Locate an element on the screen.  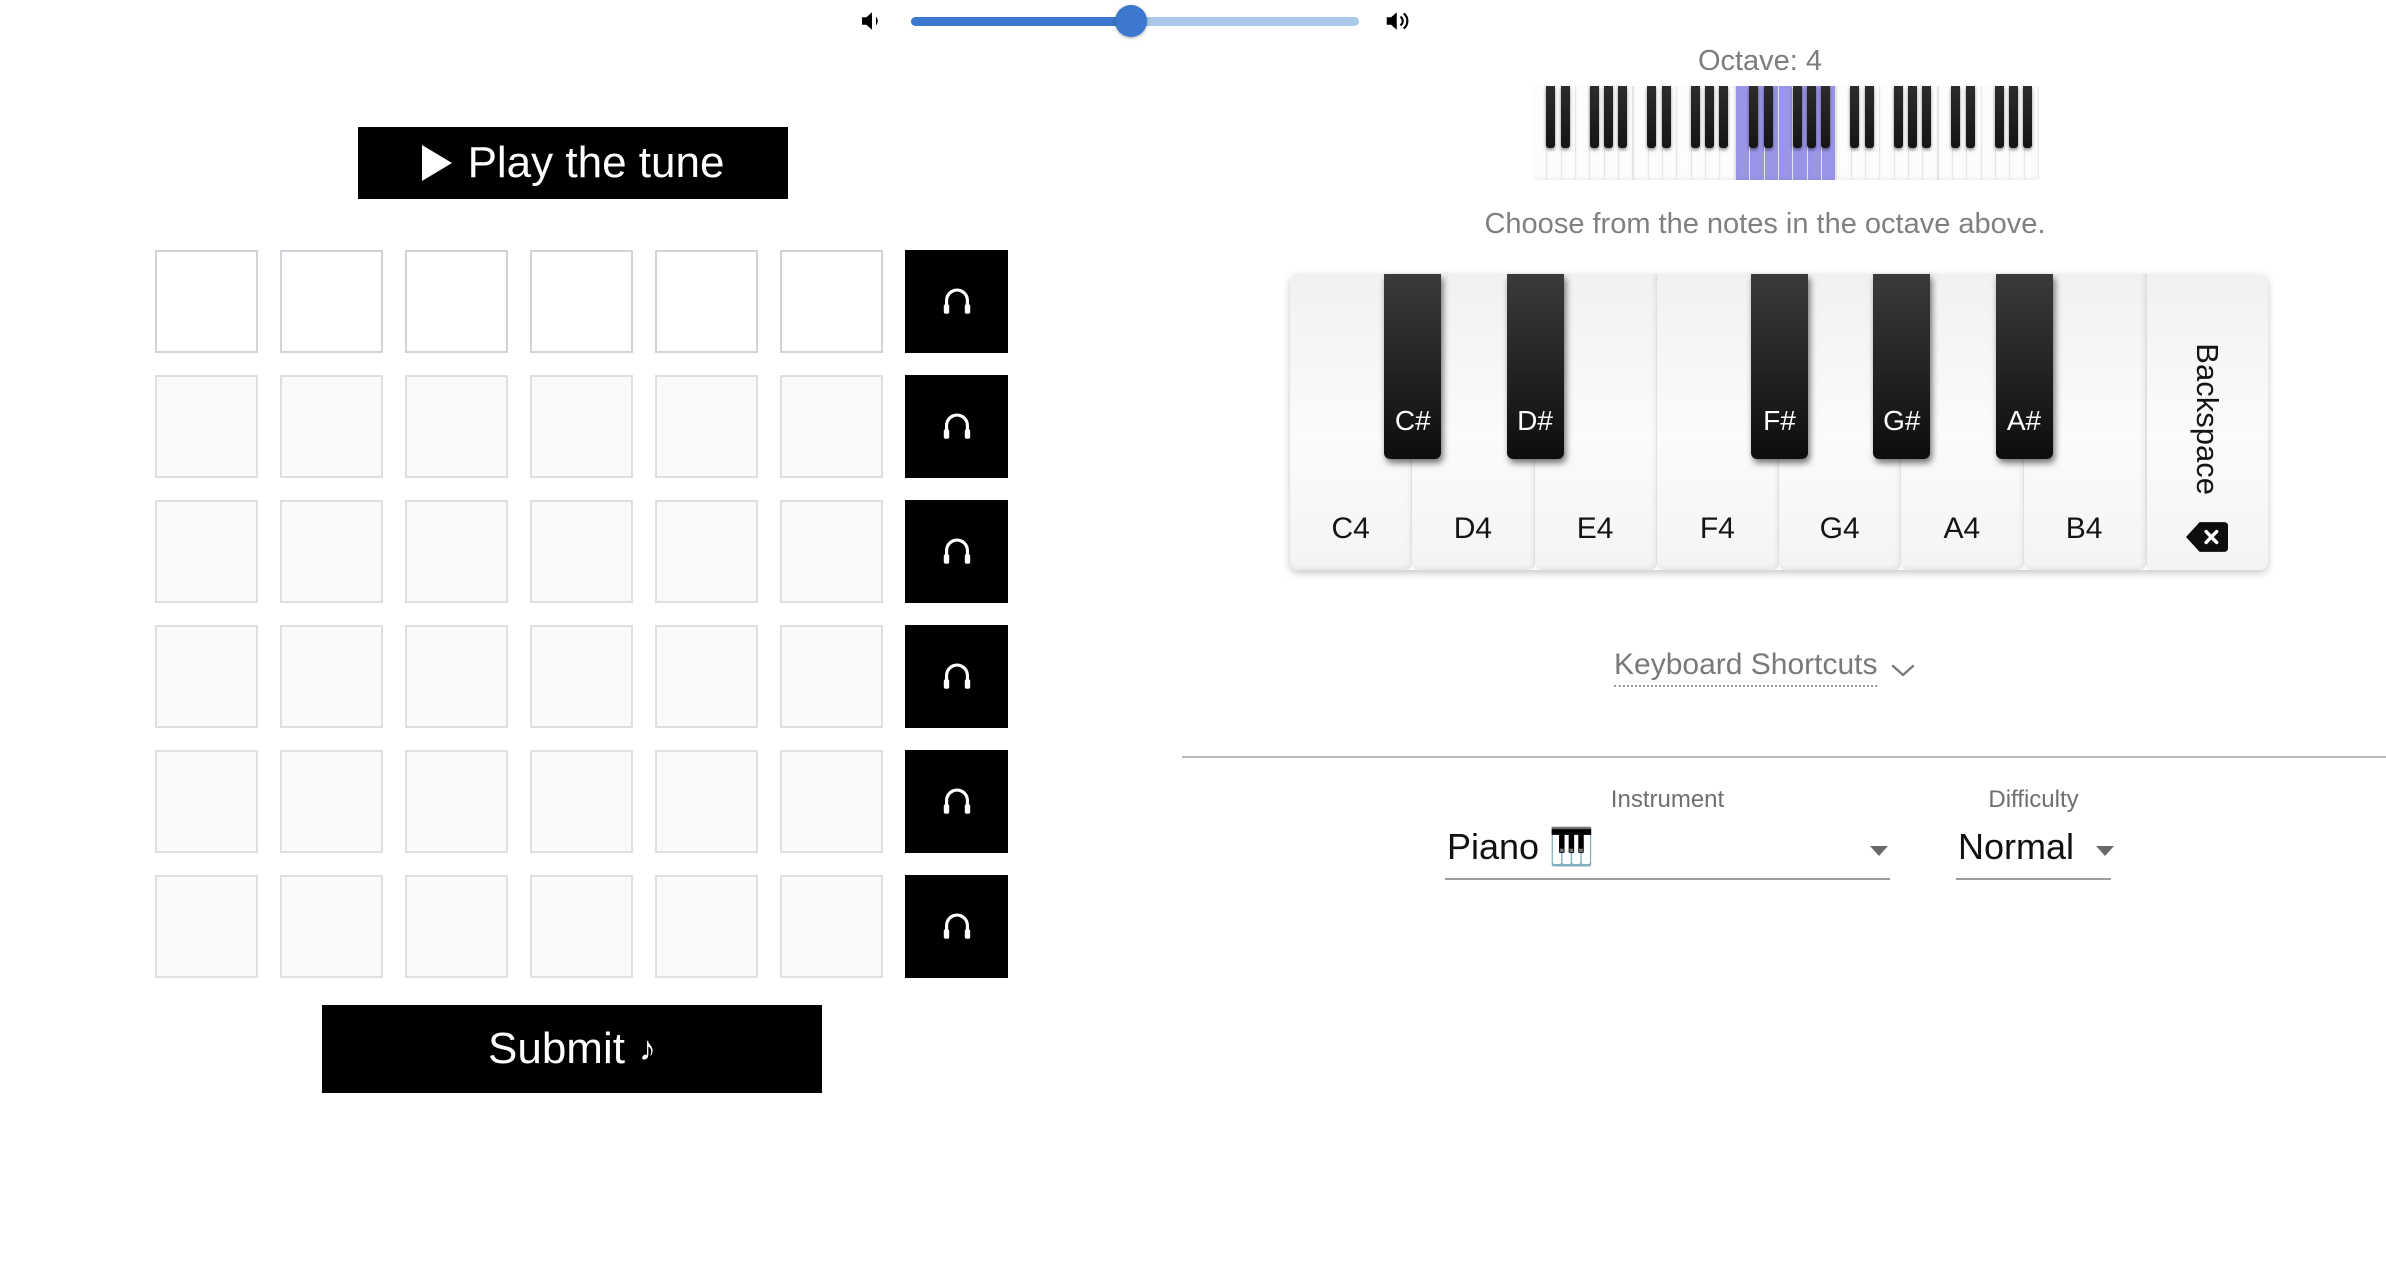
octave-1-button is located at coordinates (1685, 133).